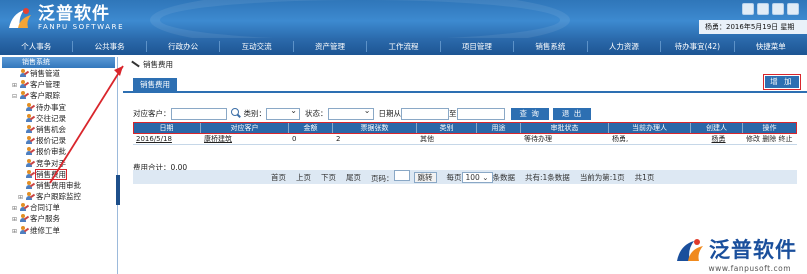 Image resolution: width=807 pixels, height=274 pixels. Describe the element at coordinates (453, 113) in the screenshot. I see `date-to-label: 至` at that location.